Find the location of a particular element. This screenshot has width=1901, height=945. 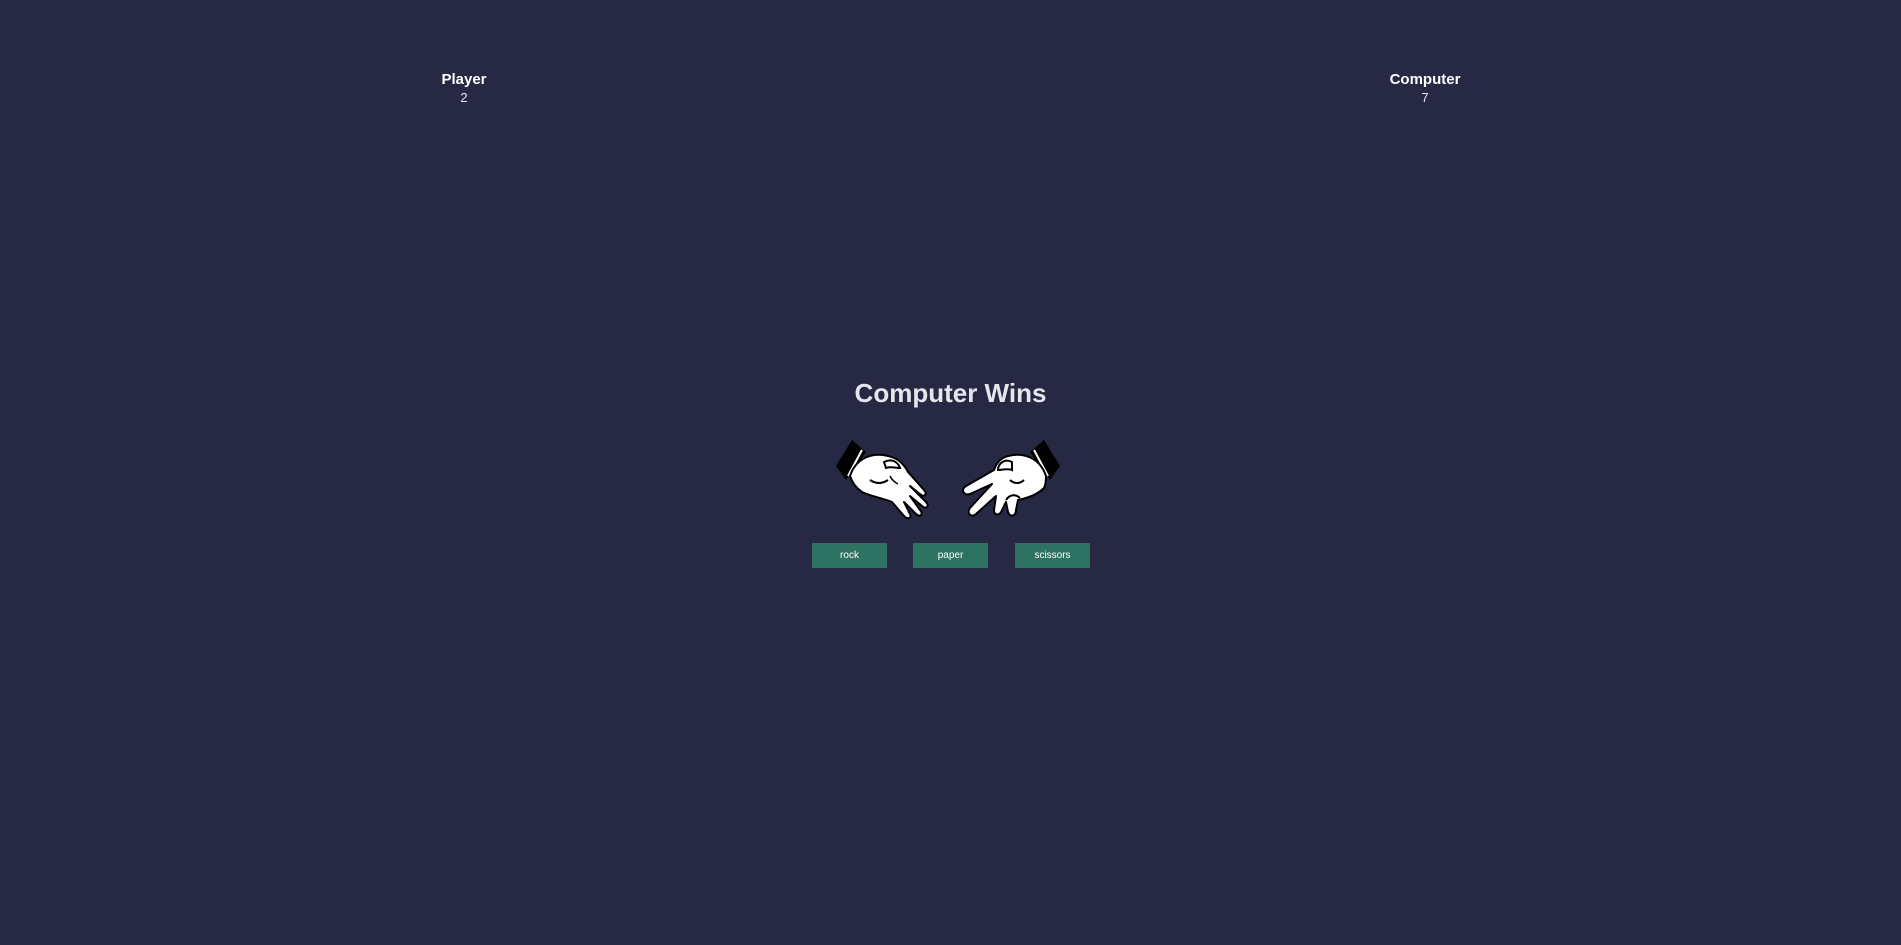

hands-display is located at coordinates (948, 479).